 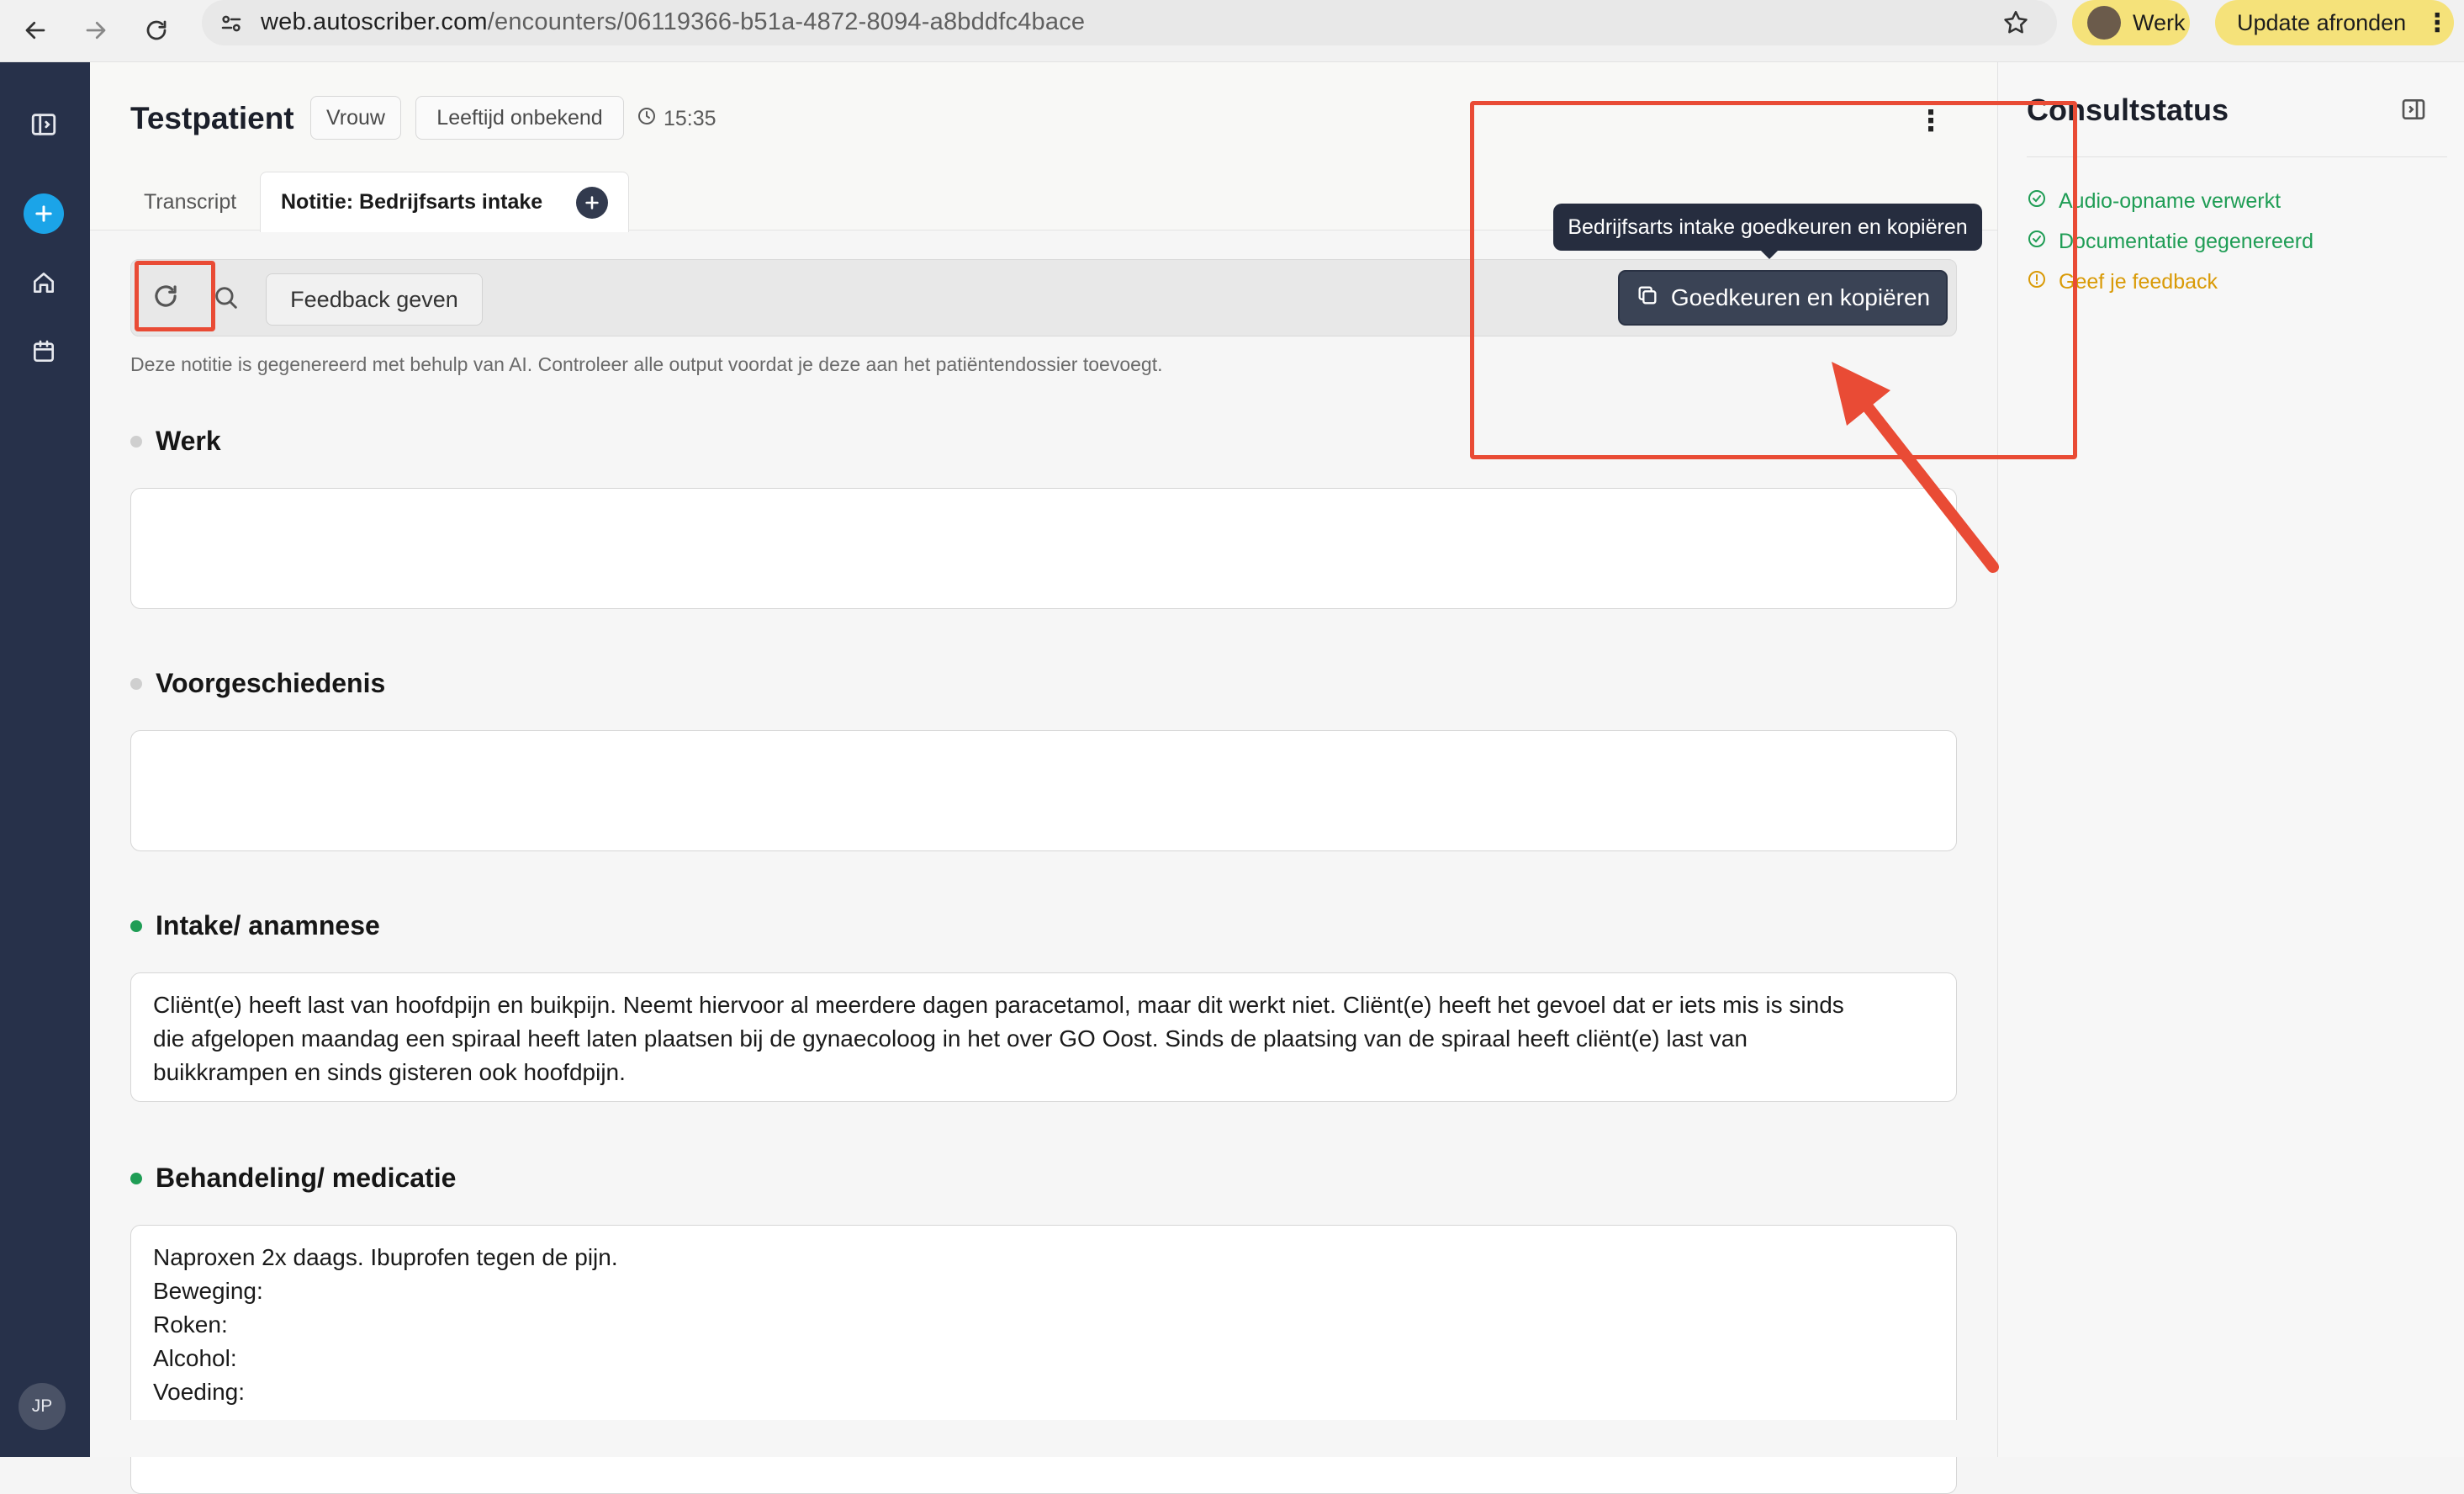 What do you see at coordinates (231, 25) in the screenshot?
I see `site-settings-icon` at bounding box center [231, 25].